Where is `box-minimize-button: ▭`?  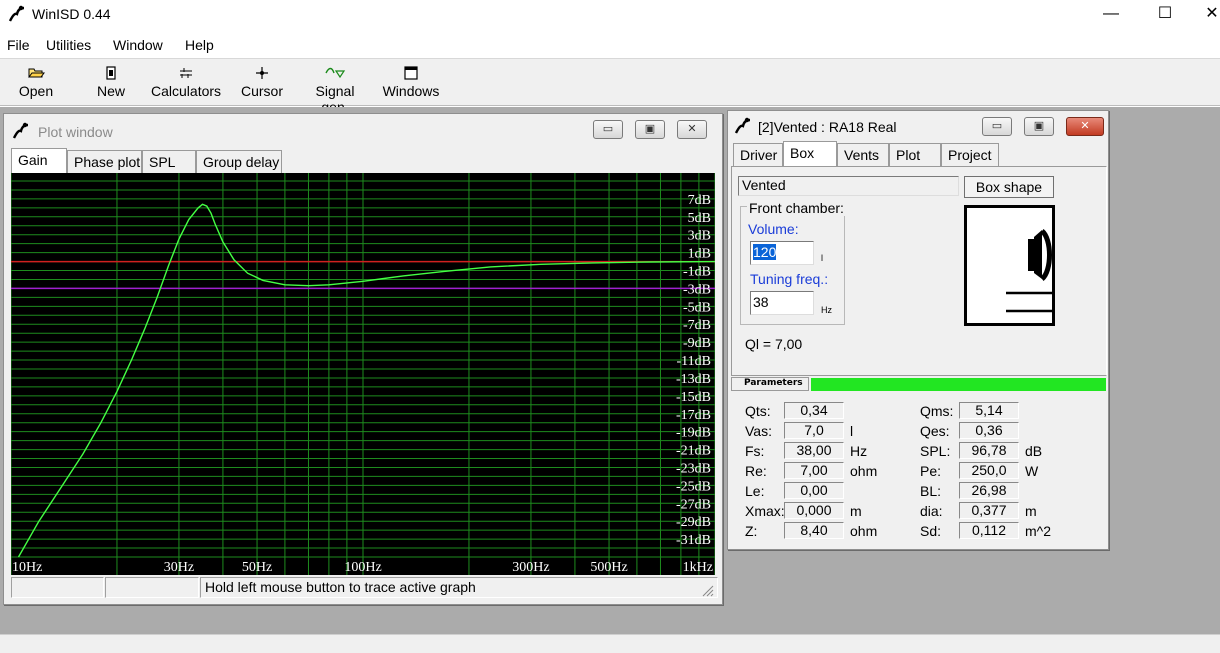
box-minimize-button: ▭ is located at coordinates (997, 126).